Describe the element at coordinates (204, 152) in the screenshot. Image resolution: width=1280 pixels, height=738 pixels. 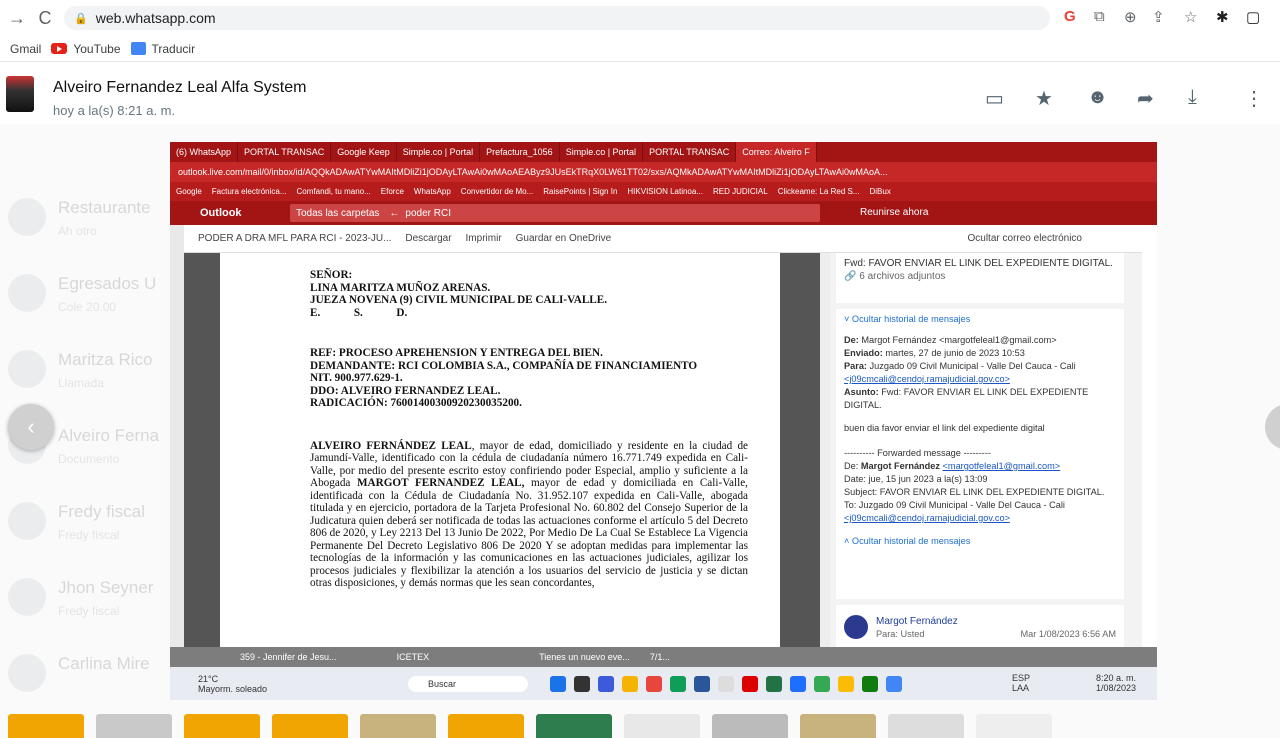
I see `inner-tab: (6) WhatsApp` at that location.